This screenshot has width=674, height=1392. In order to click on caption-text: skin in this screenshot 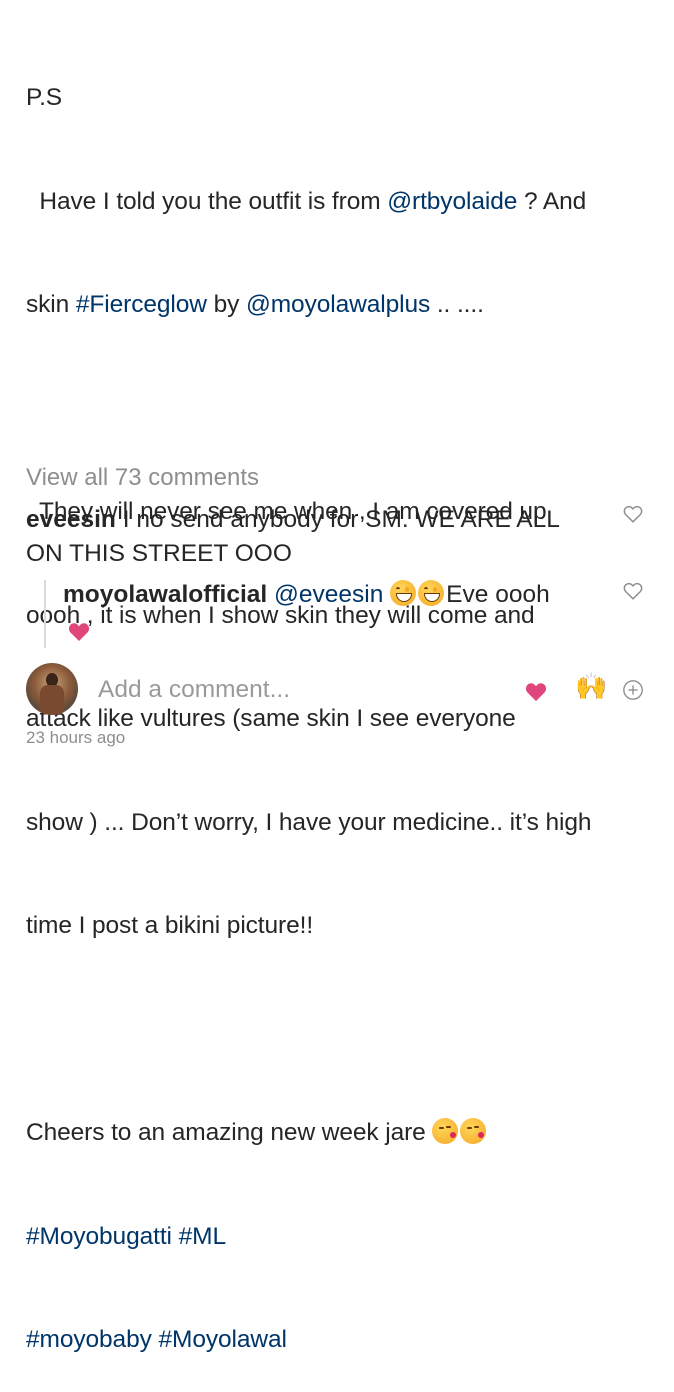, I will do `click(51, 304)`.